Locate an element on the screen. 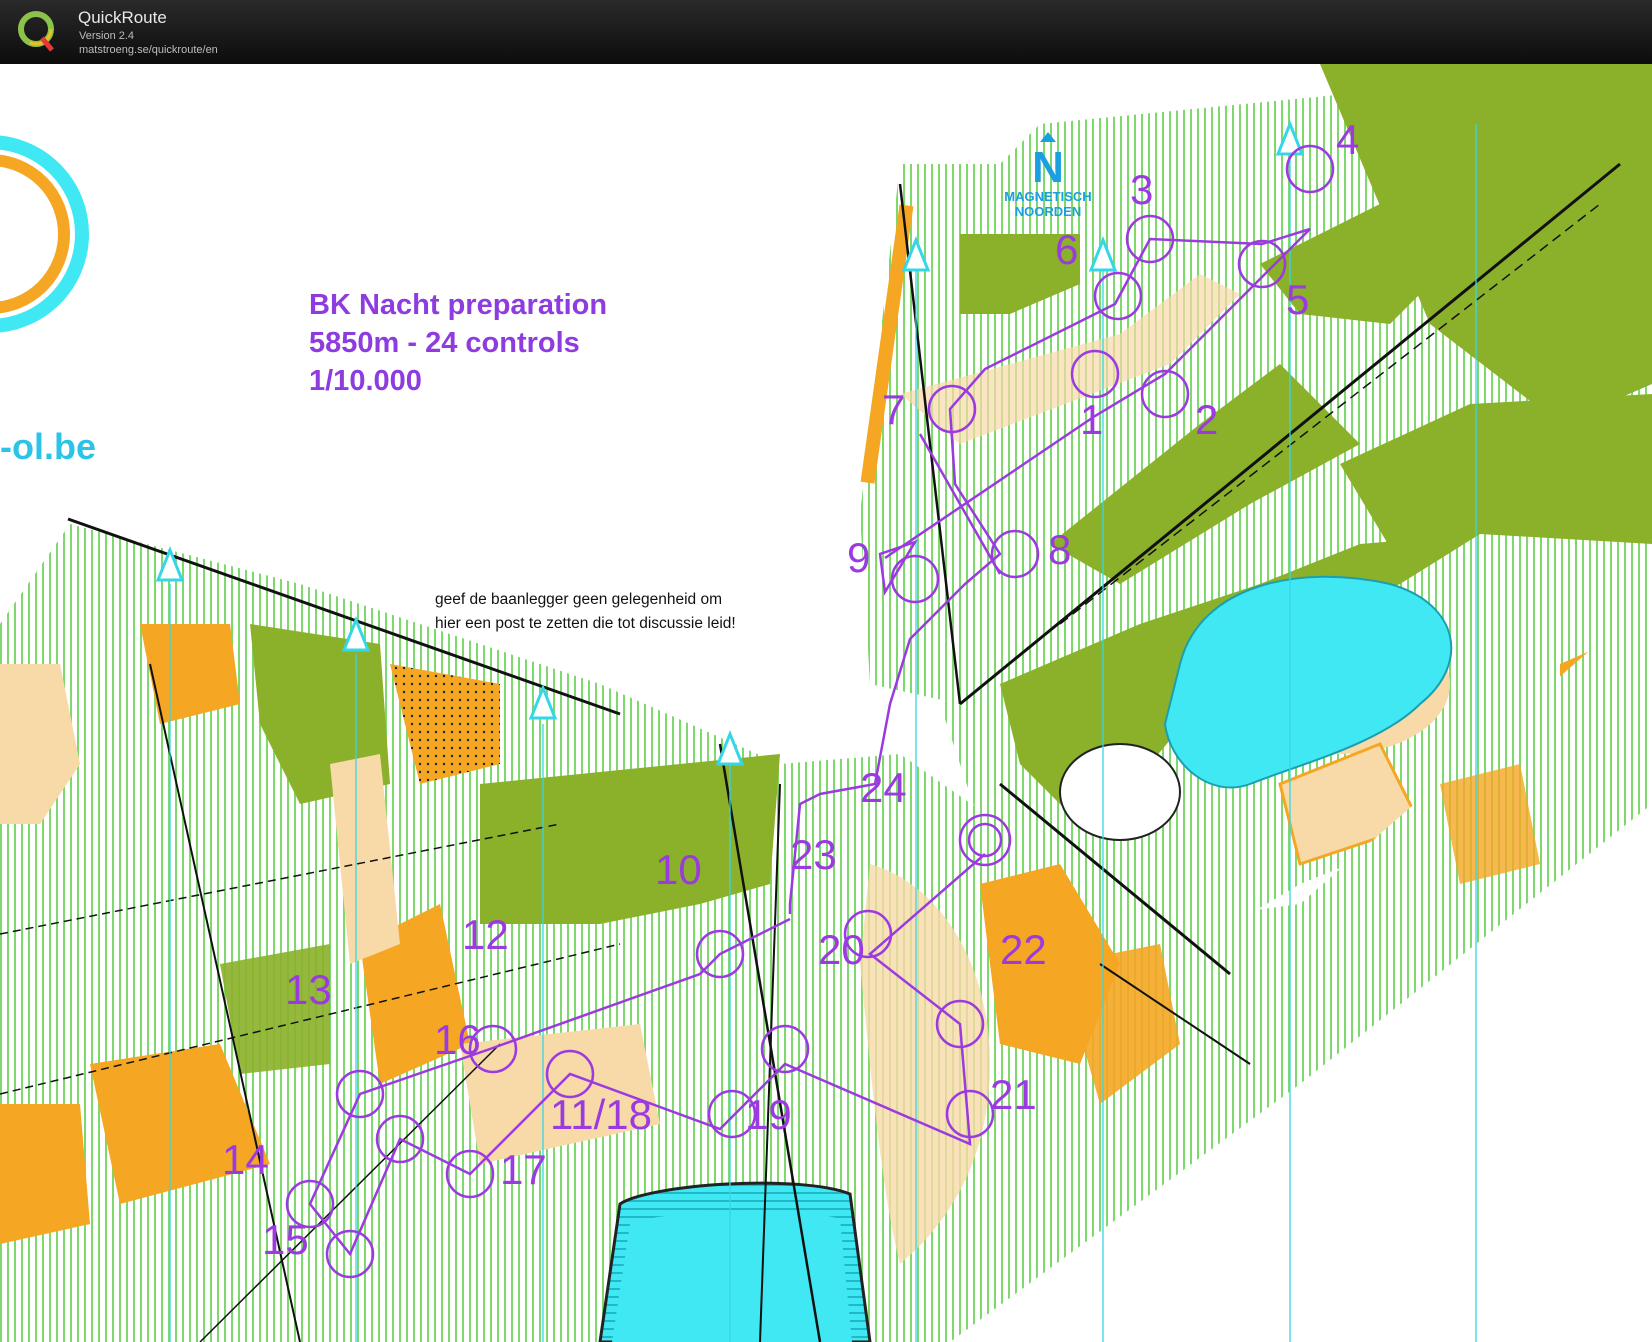 Image resolution: width=1652 pixels, height=1342 pixels. course-length: 5850m - 24 controls is located at coordinates (444, 343).